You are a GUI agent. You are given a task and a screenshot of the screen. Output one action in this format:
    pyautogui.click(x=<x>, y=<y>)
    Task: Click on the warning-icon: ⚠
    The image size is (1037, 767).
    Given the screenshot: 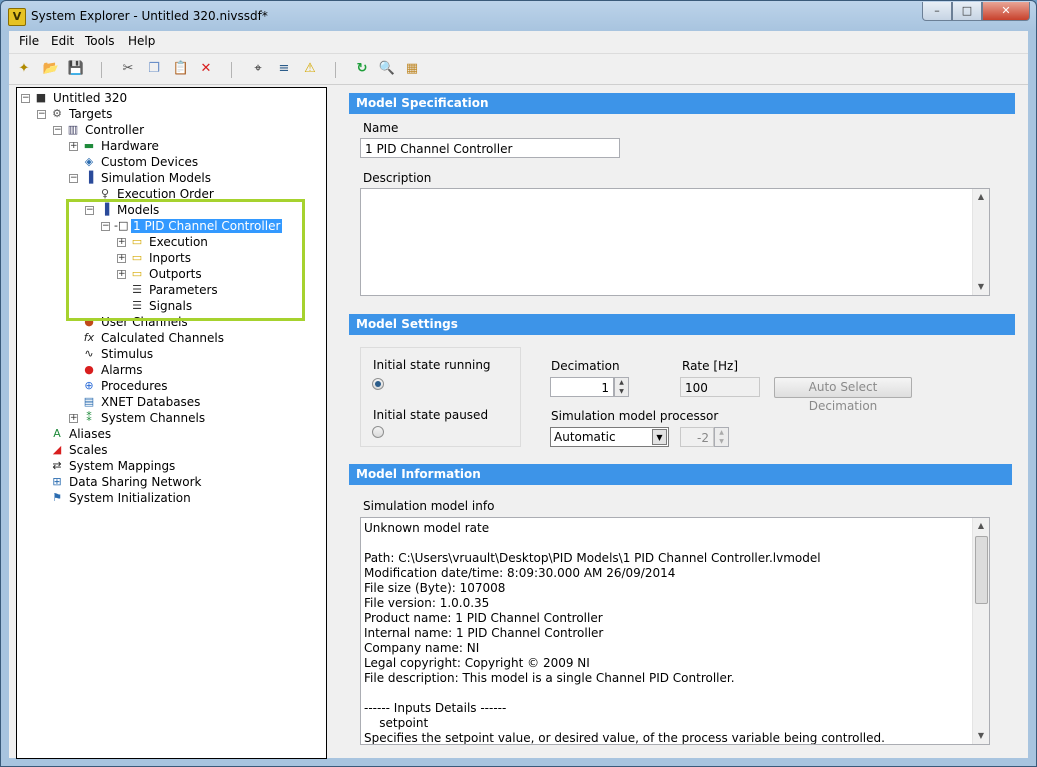 What is the action you would take?
    pyautogui.click(x=310, y=69)
    